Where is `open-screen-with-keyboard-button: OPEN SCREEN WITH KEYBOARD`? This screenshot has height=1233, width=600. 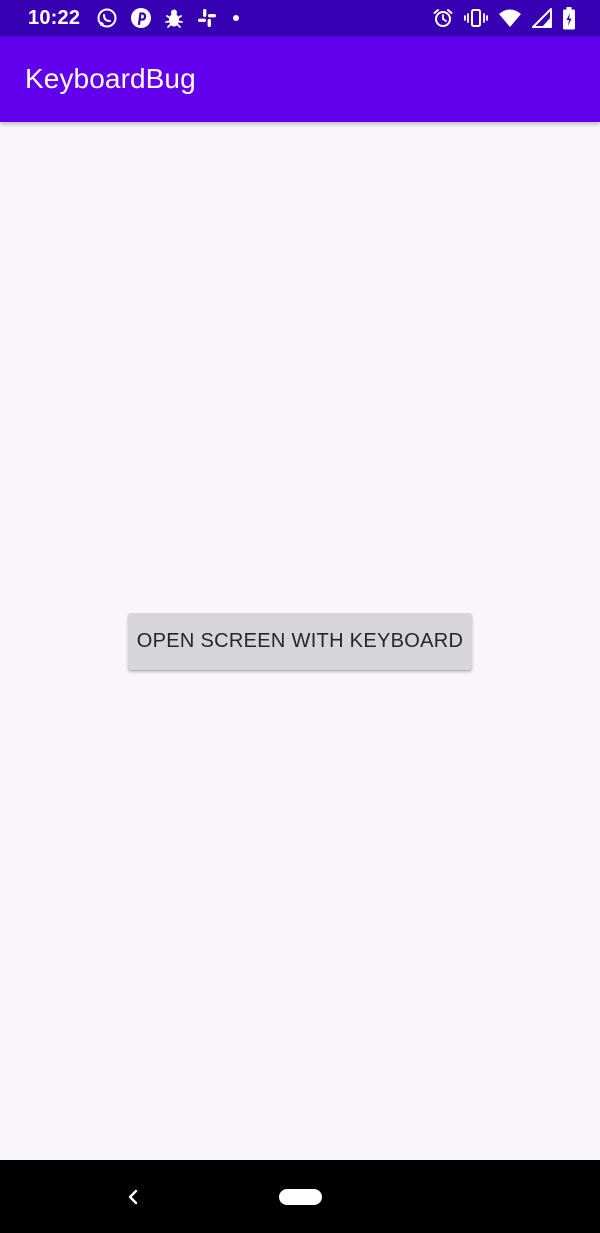
open-screen-with-keyboard-button: OPEN SCREEN WITH KEYBOARD is located at coordinates (300, 641).